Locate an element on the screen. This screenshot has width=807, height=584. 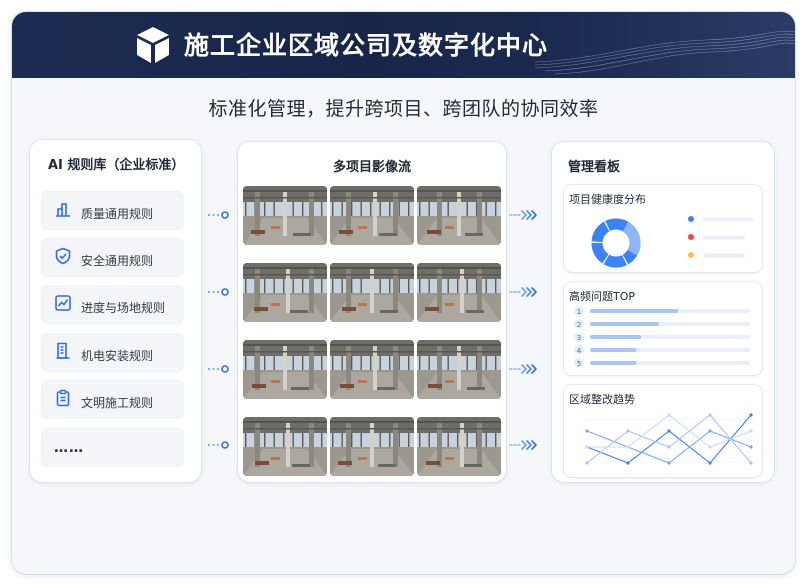
images-panel-title: 多项目影像流 is located at coordinates (371, 167).